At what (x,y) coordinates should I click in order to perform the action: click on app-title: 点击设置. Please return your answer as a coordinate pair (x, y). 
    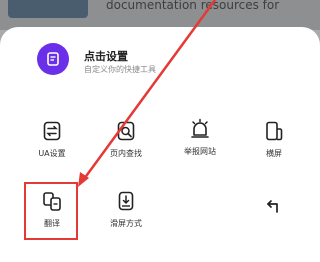
    Looking at the image, I should click on (106, 56).